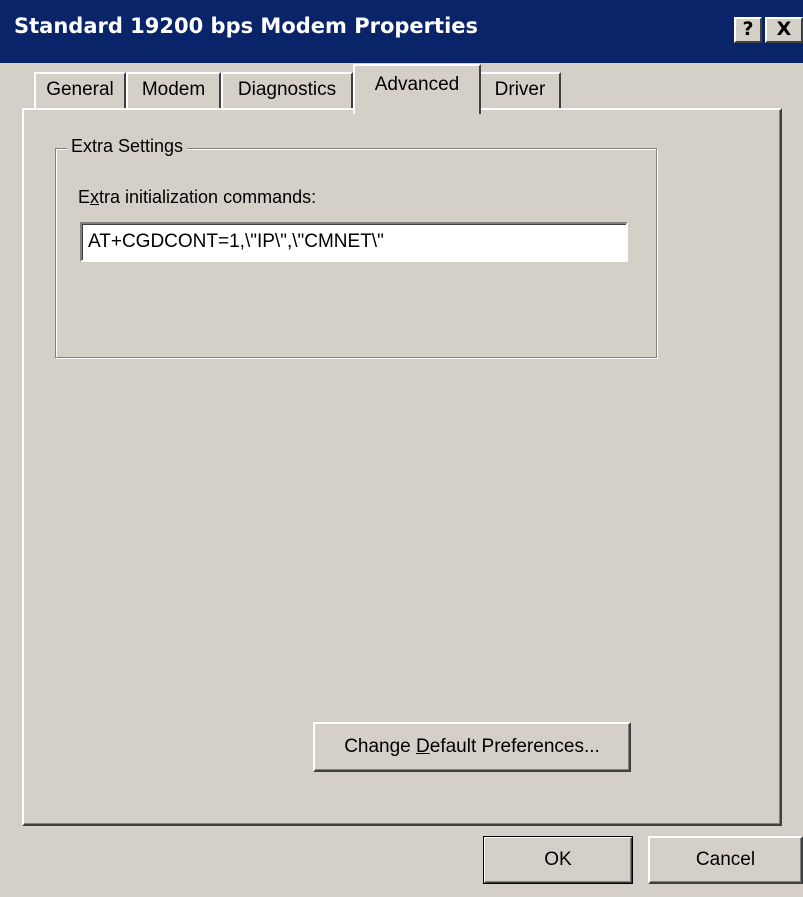  Describe the element at coordinates (558, 860) in the screenshot. I see `ok-button: OK` at that location.